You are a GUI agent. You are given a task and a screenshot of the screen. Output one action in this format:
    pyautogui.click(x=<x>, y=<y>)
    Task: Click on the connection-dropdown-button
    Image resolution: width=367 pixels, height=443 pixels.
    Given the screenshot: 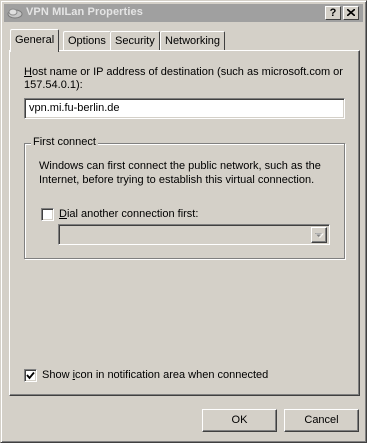 What is the action you would take?
    pyautogui.click(x=319, y=235)
    